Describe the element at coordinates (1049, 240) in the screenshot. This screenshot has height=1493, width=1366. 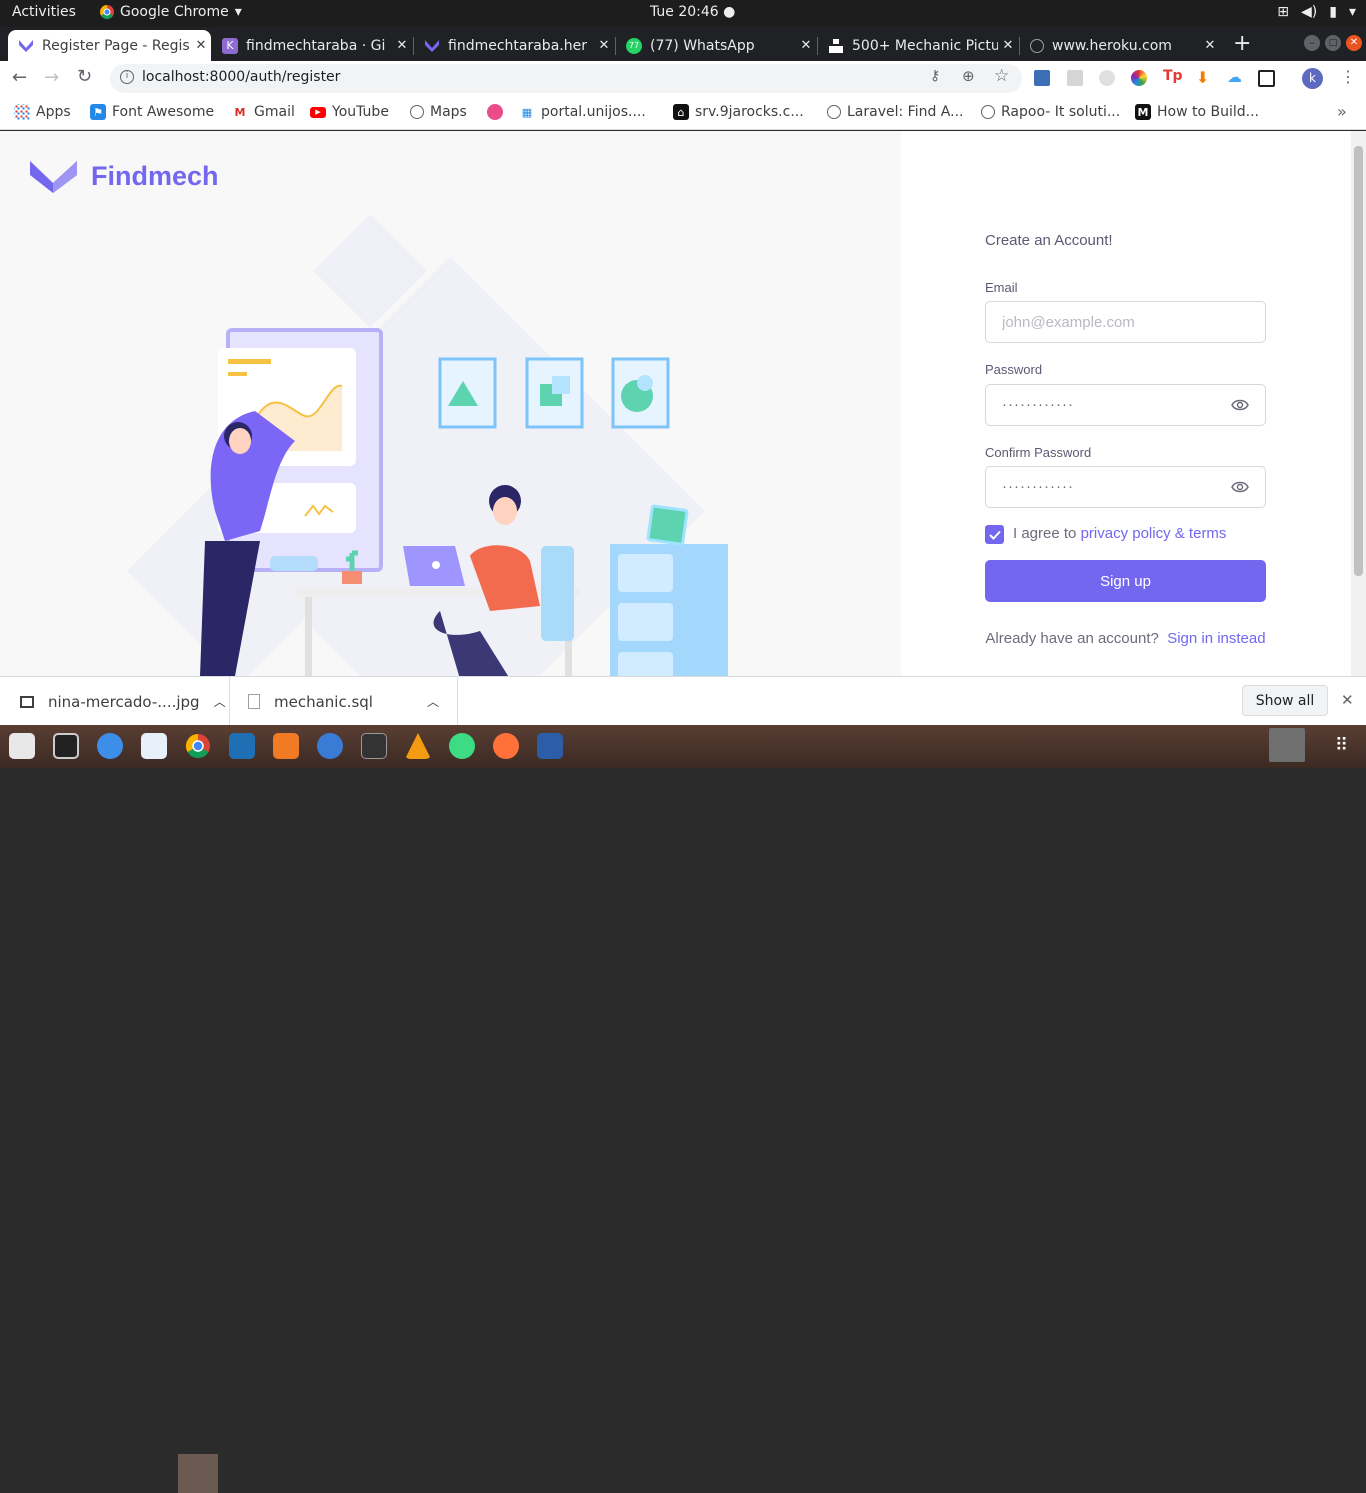
I see `form-title: Create an Account!` at that location.